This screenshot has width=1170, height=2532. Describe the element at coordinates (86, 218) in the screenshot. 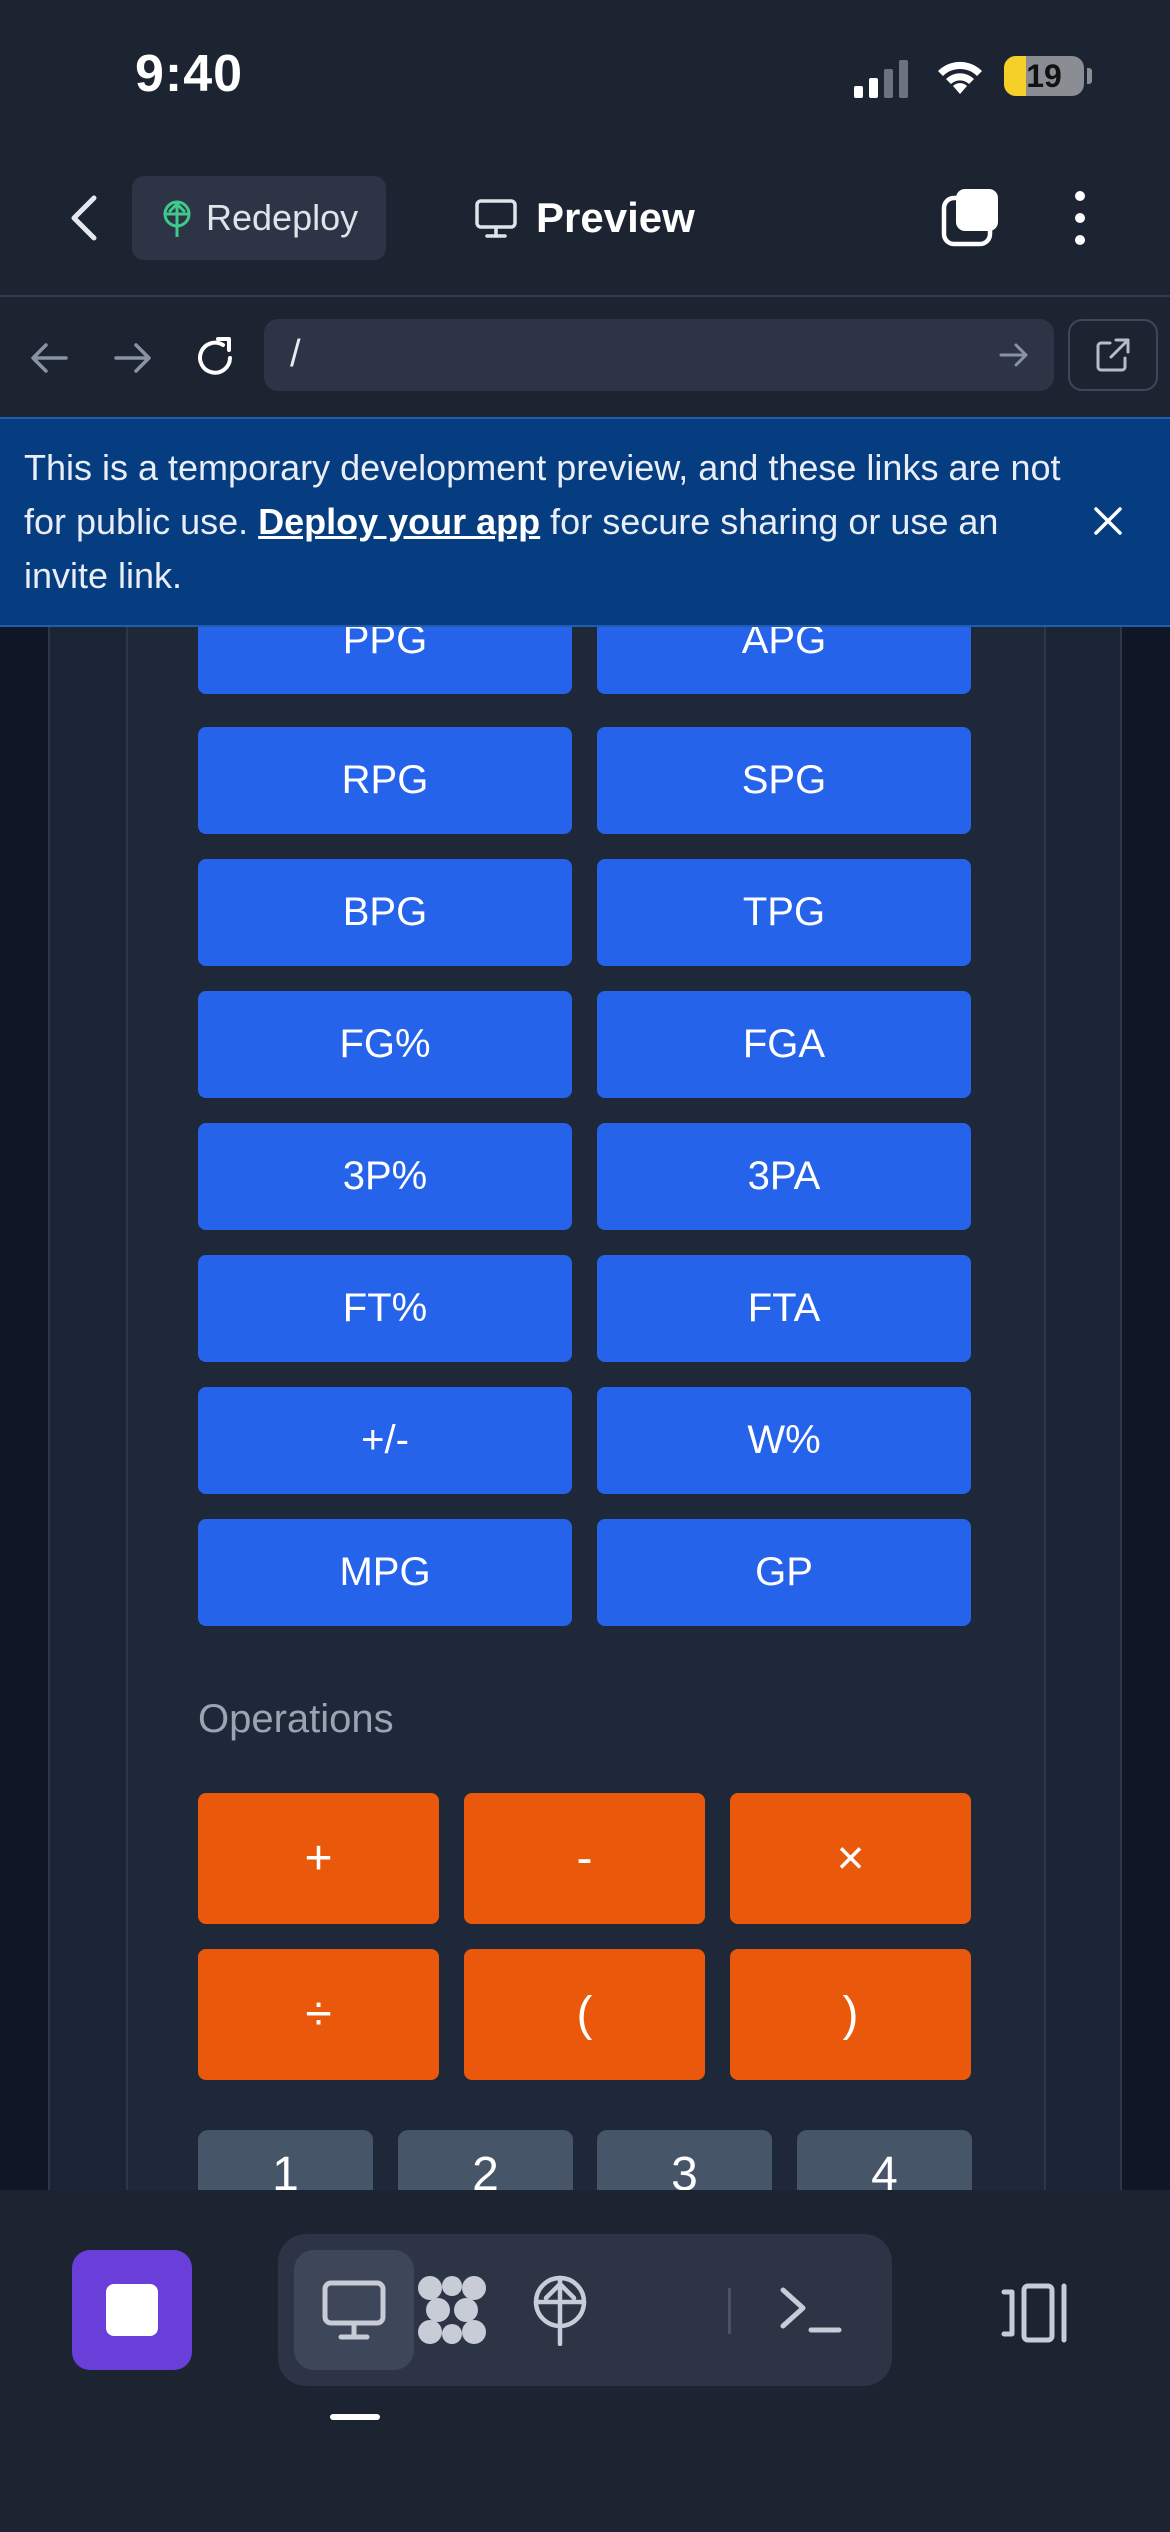

I see `chevron-left-icon` at that location.